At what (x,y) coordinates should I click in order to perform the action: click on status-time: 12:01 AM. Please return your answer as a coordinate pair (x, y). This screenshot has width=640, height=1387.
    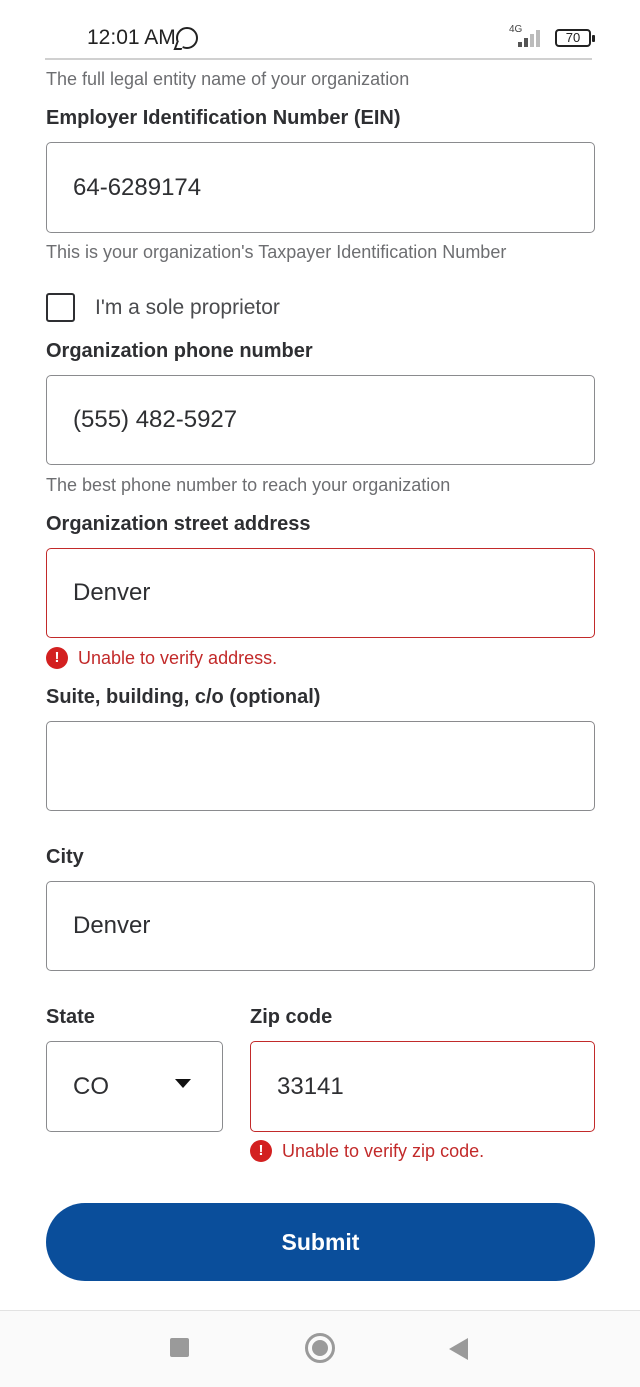
    Looking at the image, I should click on (131, 37).